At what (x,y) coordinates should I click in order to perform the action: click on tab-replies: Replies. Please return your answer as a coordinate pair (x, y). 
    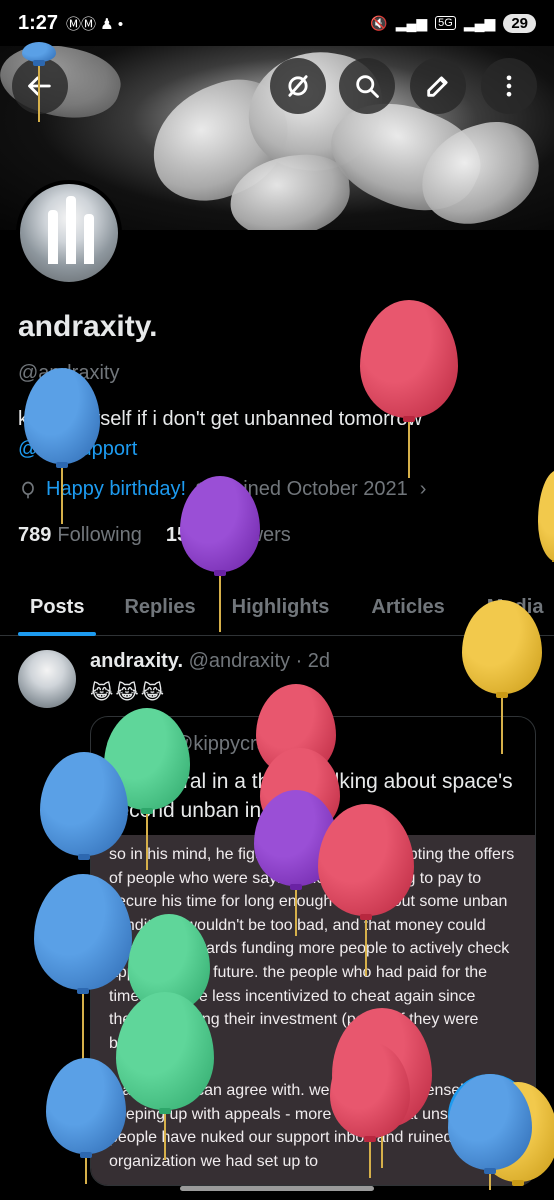
    Looking at the image, I should click on (139, 608).